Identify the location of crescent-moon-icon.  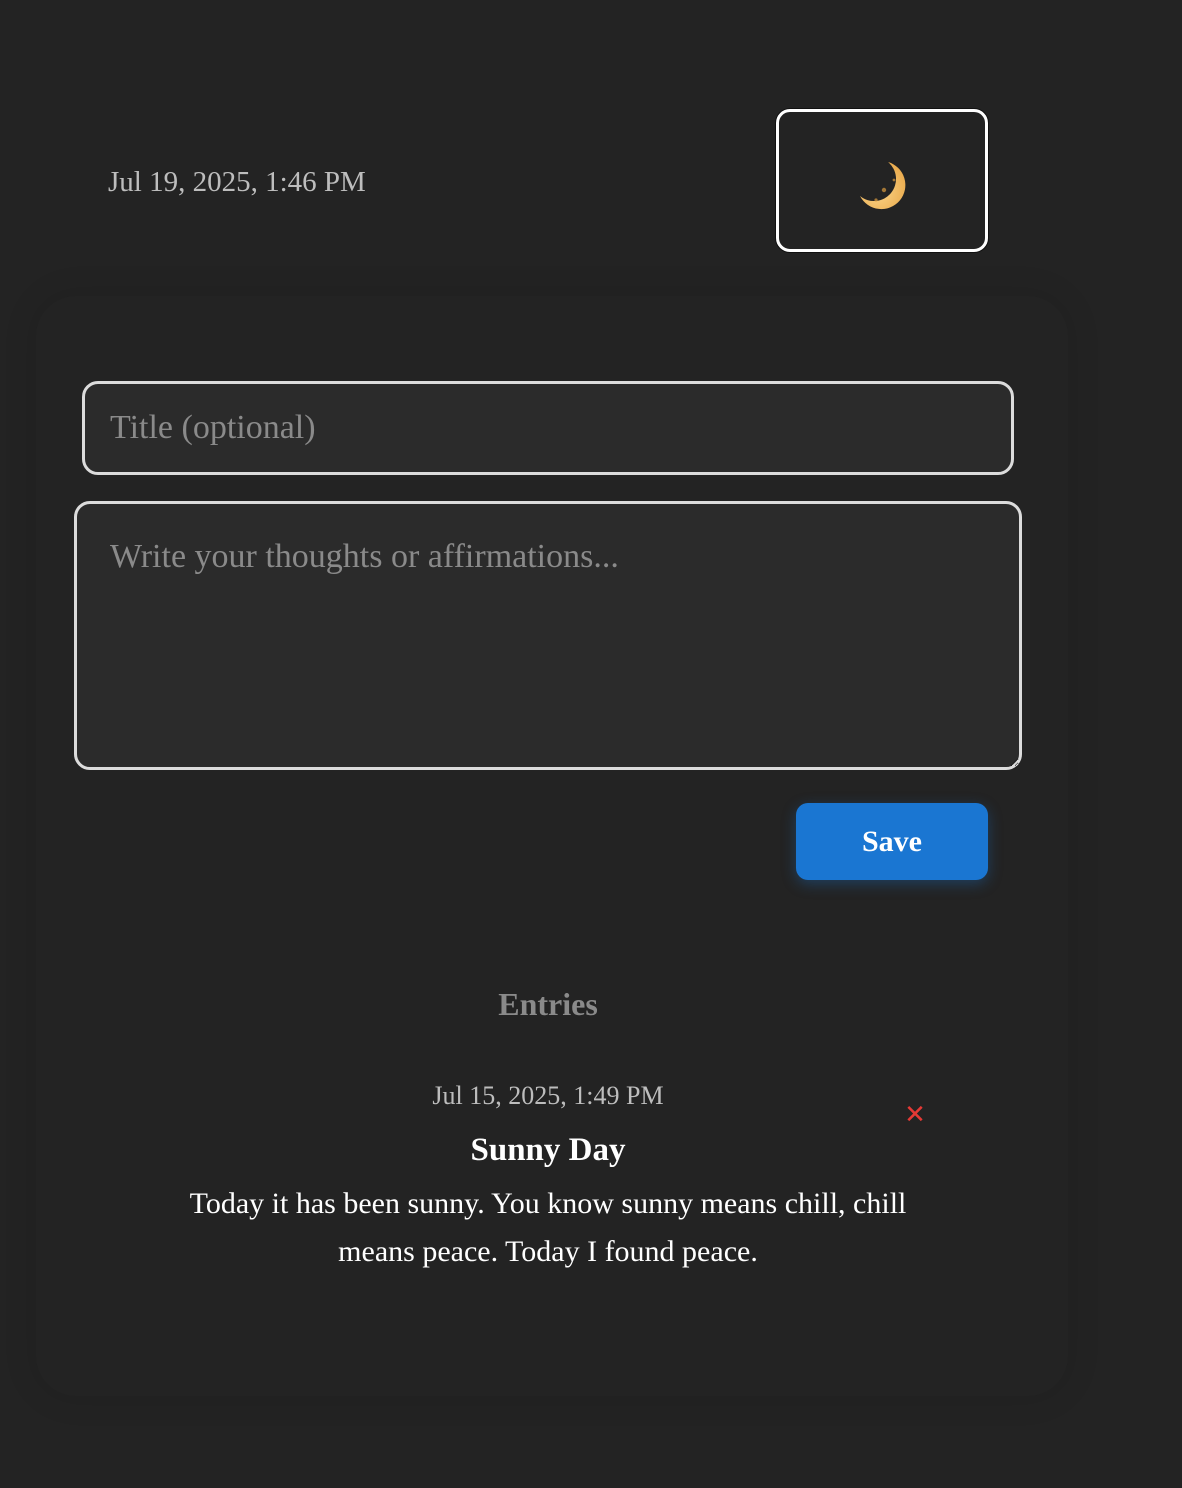
(883, 185).